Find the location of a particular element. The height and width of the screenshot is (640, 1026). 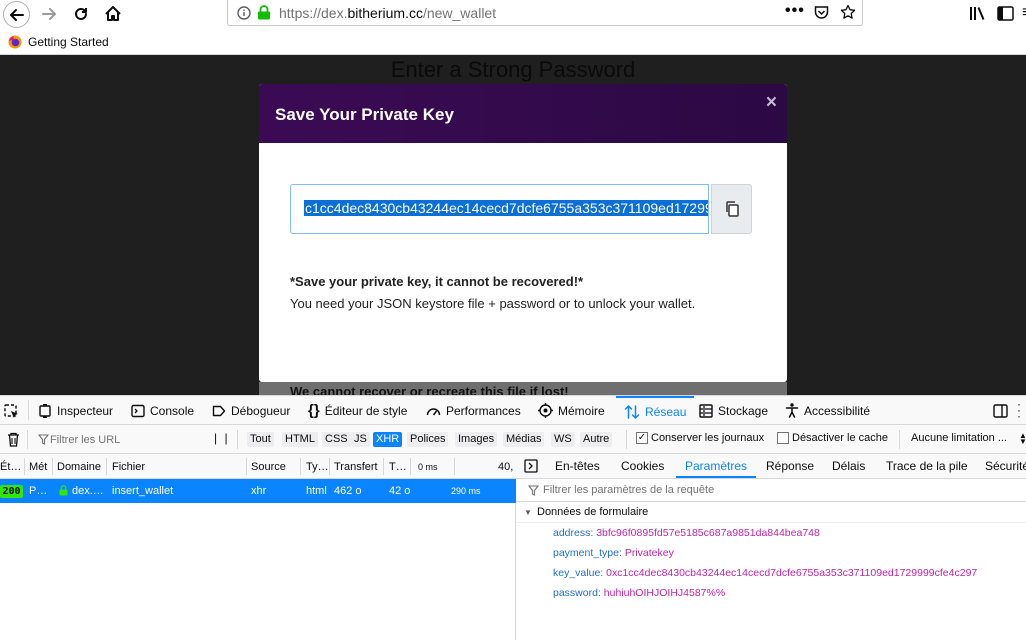

filter-polices: Polices is located at coordinates (428, 439).